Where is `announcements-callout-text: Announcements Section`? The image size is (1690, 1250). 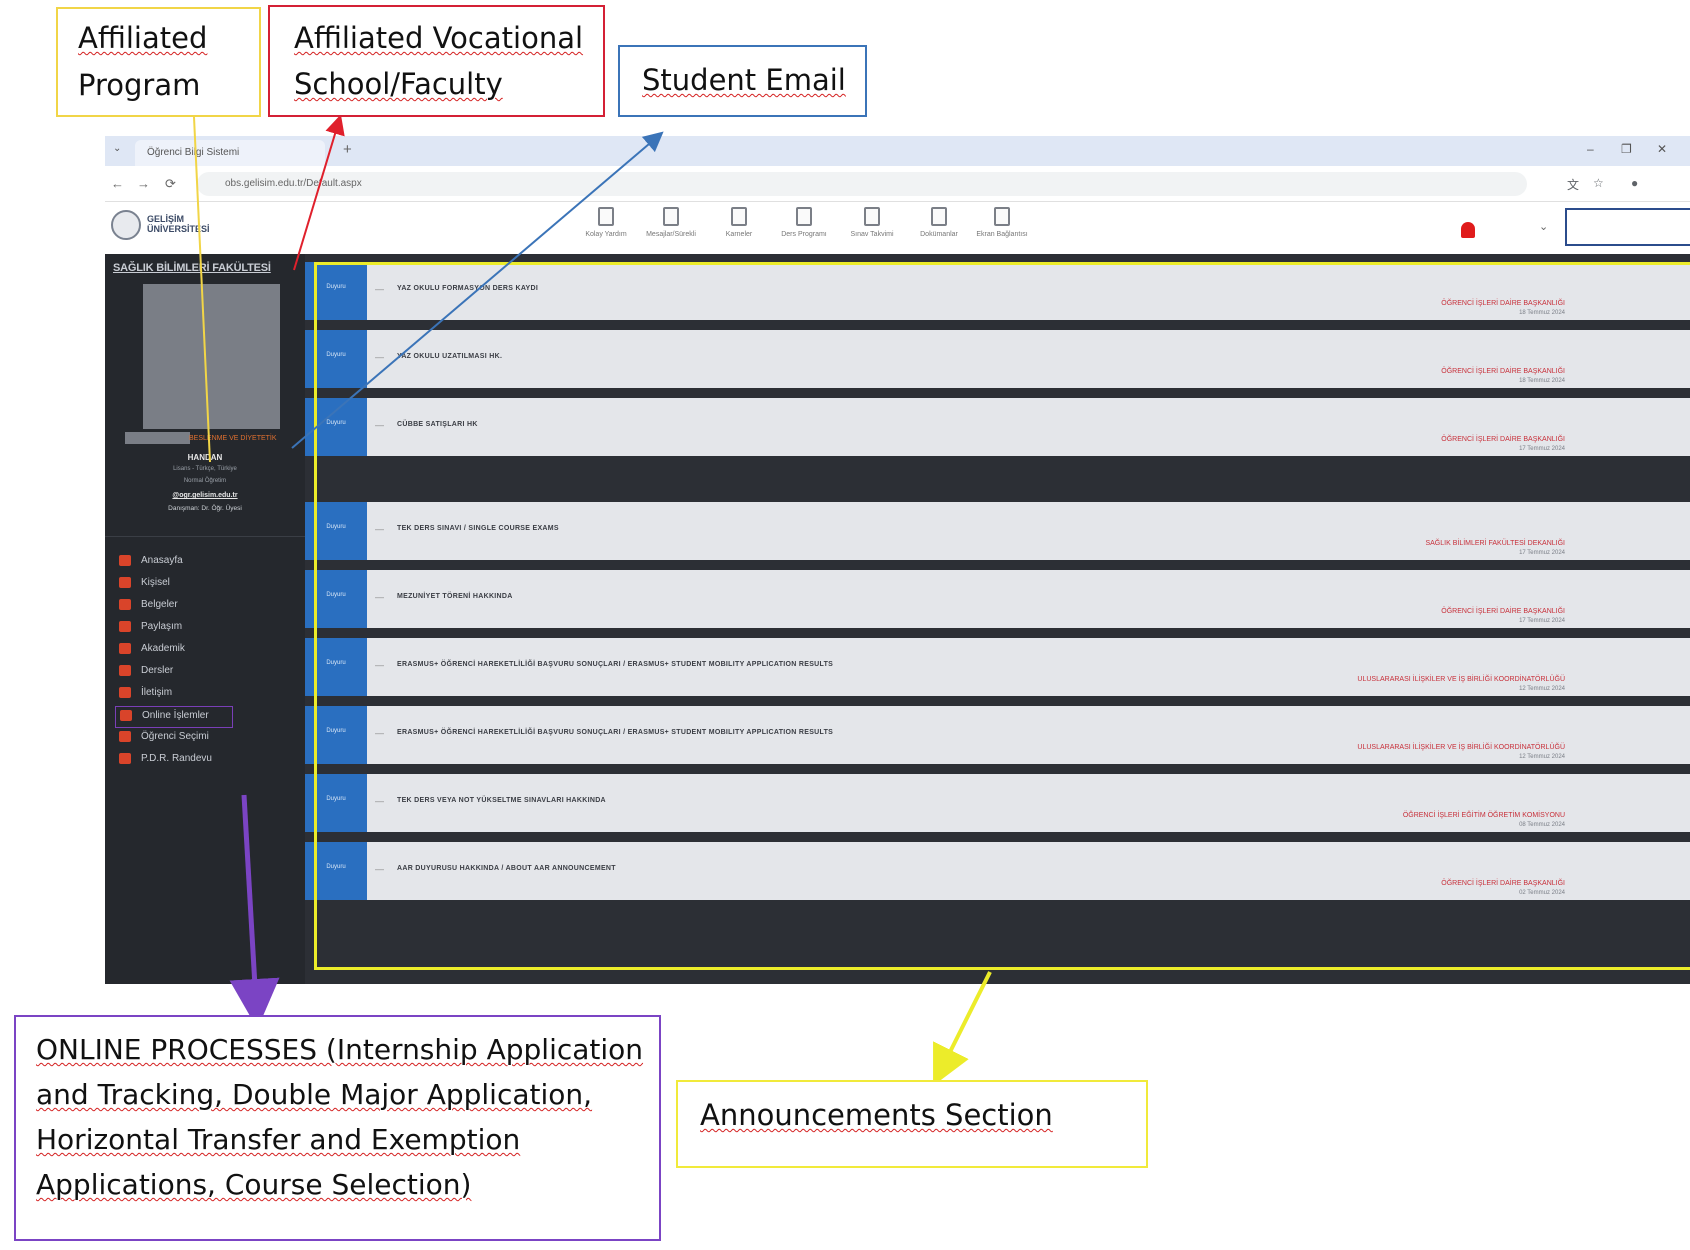 announcements-callout-text: Announcements Section is located at coordinates (876, 1115).